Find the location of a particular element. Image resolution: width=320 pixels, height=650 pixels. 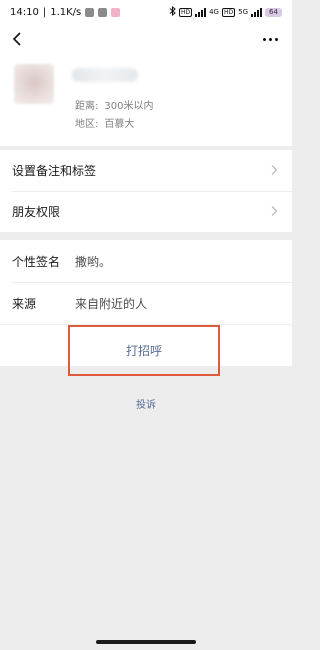

greet-button: 打招呼 is located at coordinates (144, 350).